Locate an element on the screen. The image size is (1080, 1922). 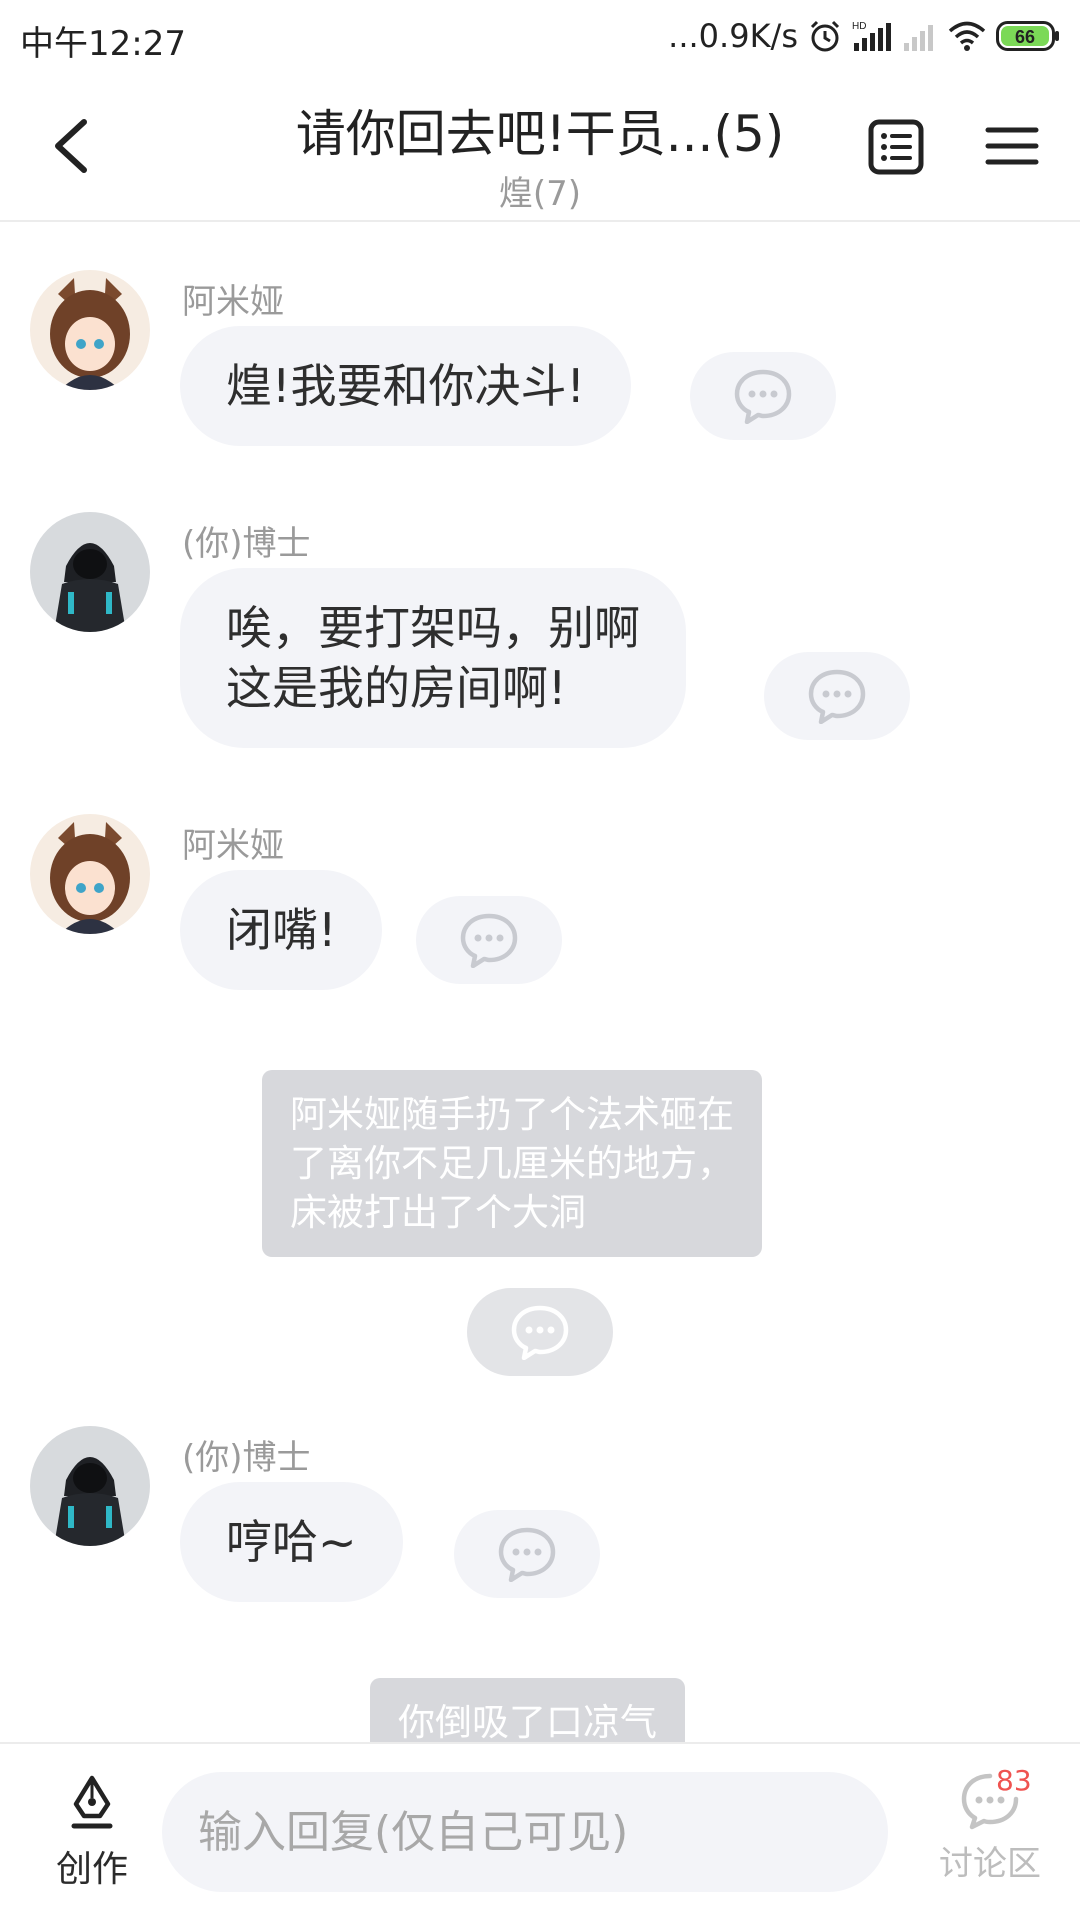
pen-nib-icon is located at coordinates (92, 1802).